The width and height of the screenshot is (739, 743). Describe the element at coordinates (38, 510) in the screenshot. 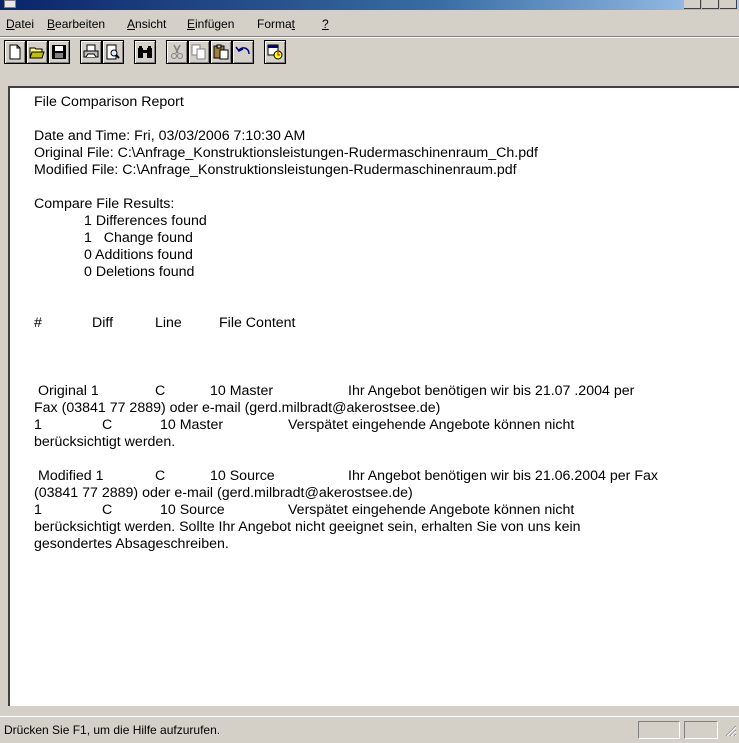

I see `modified-row2-number: 1` at that location.